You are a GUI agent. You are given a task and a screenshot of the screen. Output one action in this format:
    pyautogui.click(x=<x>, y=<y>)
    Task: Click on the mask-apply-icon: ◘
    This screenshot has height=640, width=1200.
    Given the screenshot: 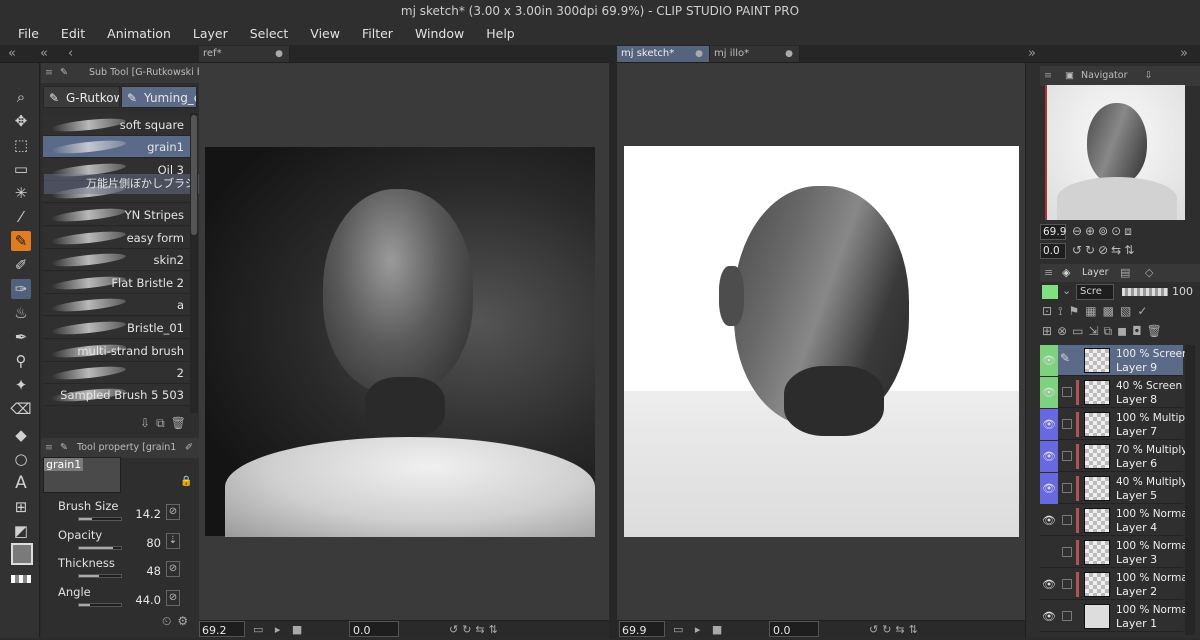 What is the action you would take?
    pyautogui.click(x=1139, y=331)
    